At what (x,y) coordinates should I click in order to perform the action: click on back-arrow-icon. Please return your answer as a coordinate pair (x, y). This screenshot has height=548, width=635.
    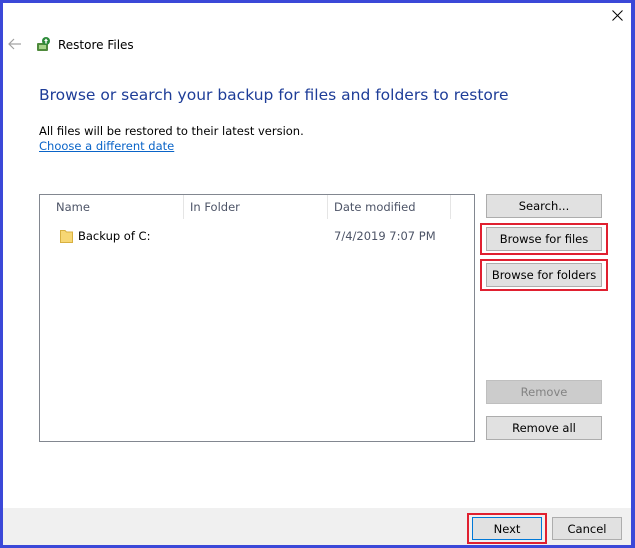
    Looking at the image, I should click on (15, 44).